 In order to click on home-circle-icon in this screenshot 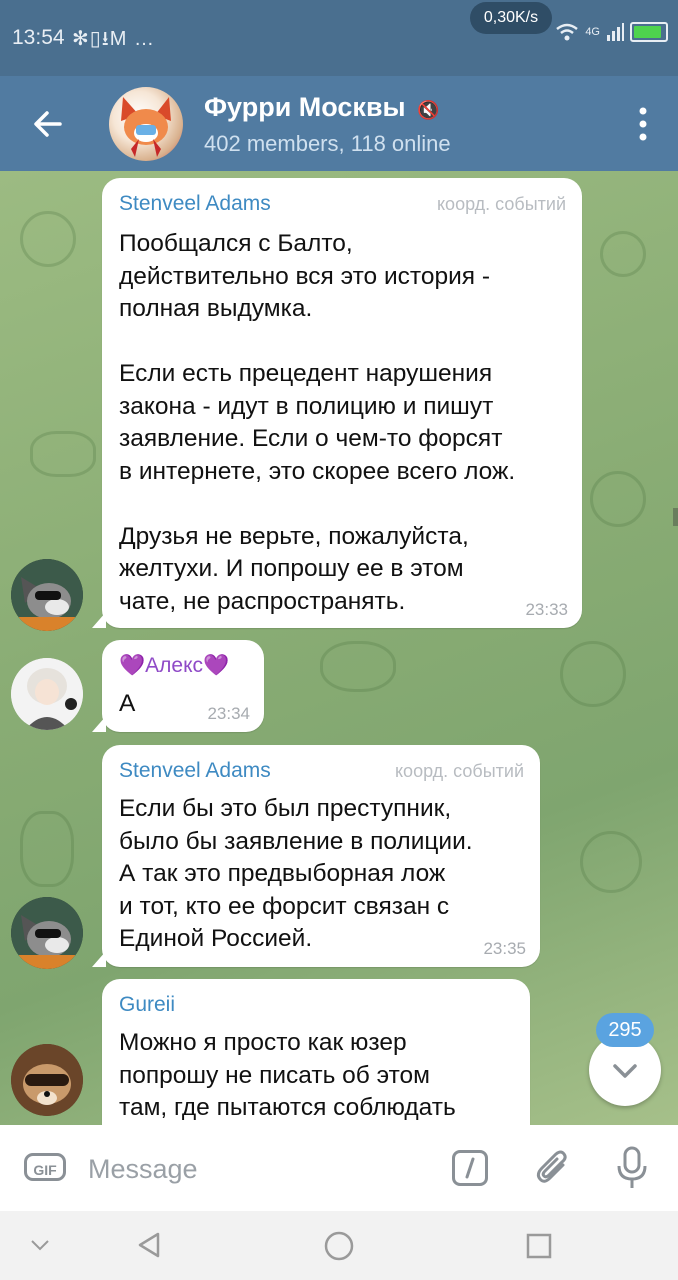, I will do `click(339, 1246)`.